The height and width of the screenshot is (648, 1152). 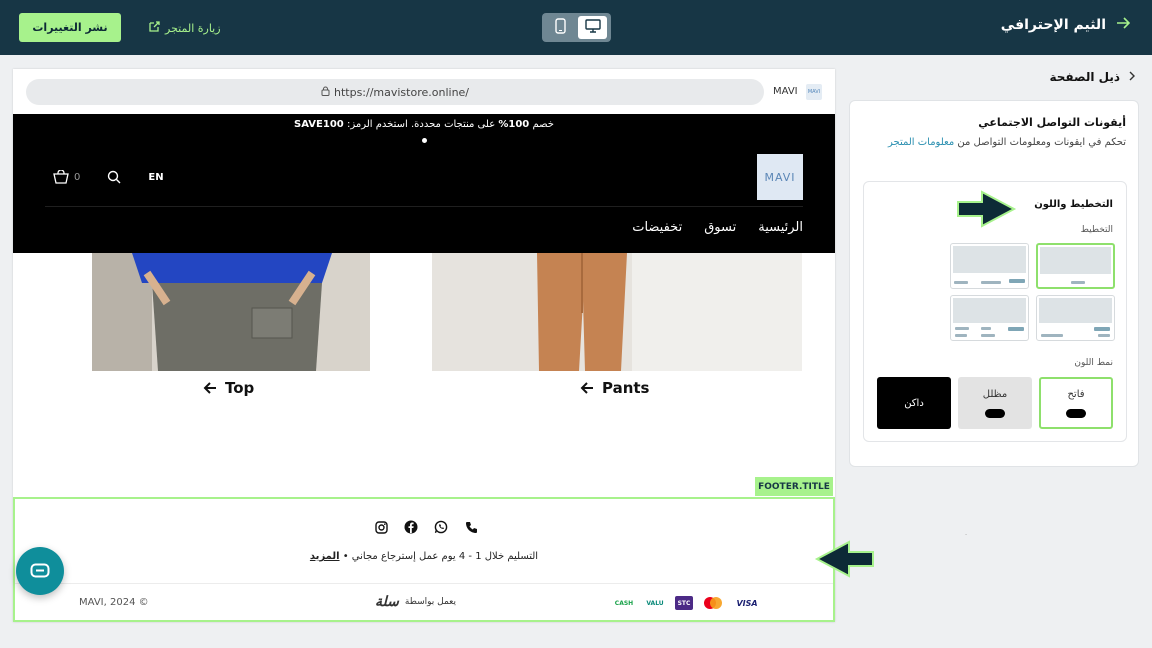 I want to click on external-link-icon, so click(x=154, y=28).